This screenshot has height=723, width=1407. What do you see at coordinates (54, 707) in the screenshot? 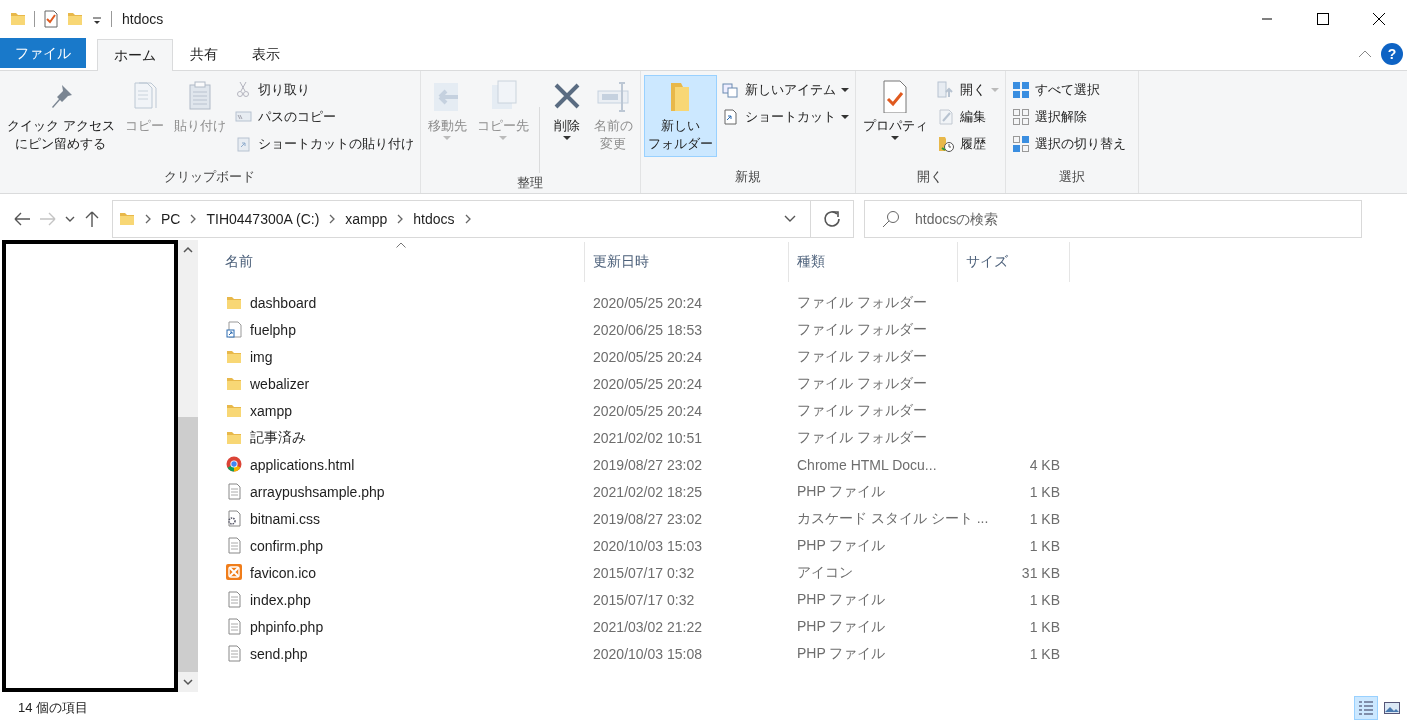
I see `item-count: 14 個の項目` at bounding box center [54, 707].